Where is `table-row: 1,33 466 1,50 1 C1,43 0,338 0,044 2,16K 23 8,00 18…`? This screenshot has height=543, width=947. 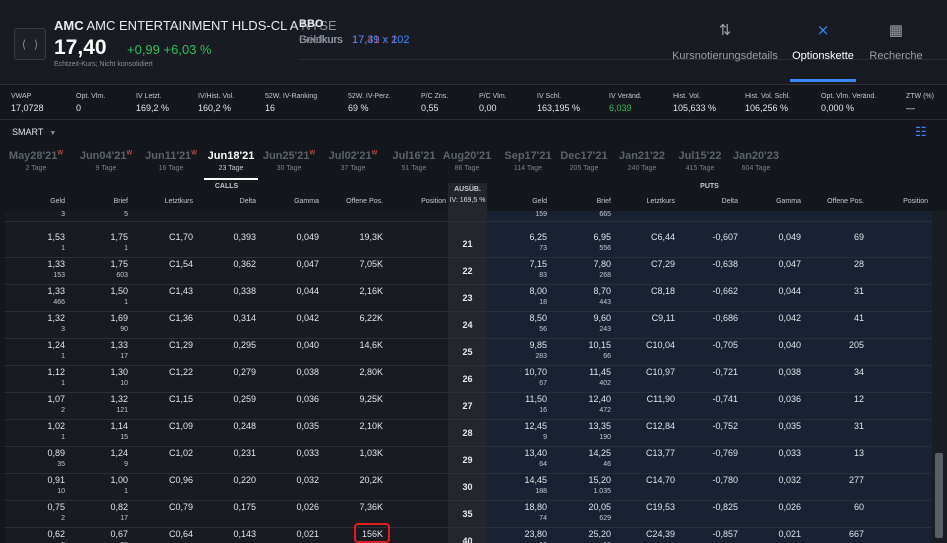 table-row: 1,33 466 1,50 1 C1,43 0,338 0,044 2,16K 23 8,00 18… is located at coordinates (468, 298).